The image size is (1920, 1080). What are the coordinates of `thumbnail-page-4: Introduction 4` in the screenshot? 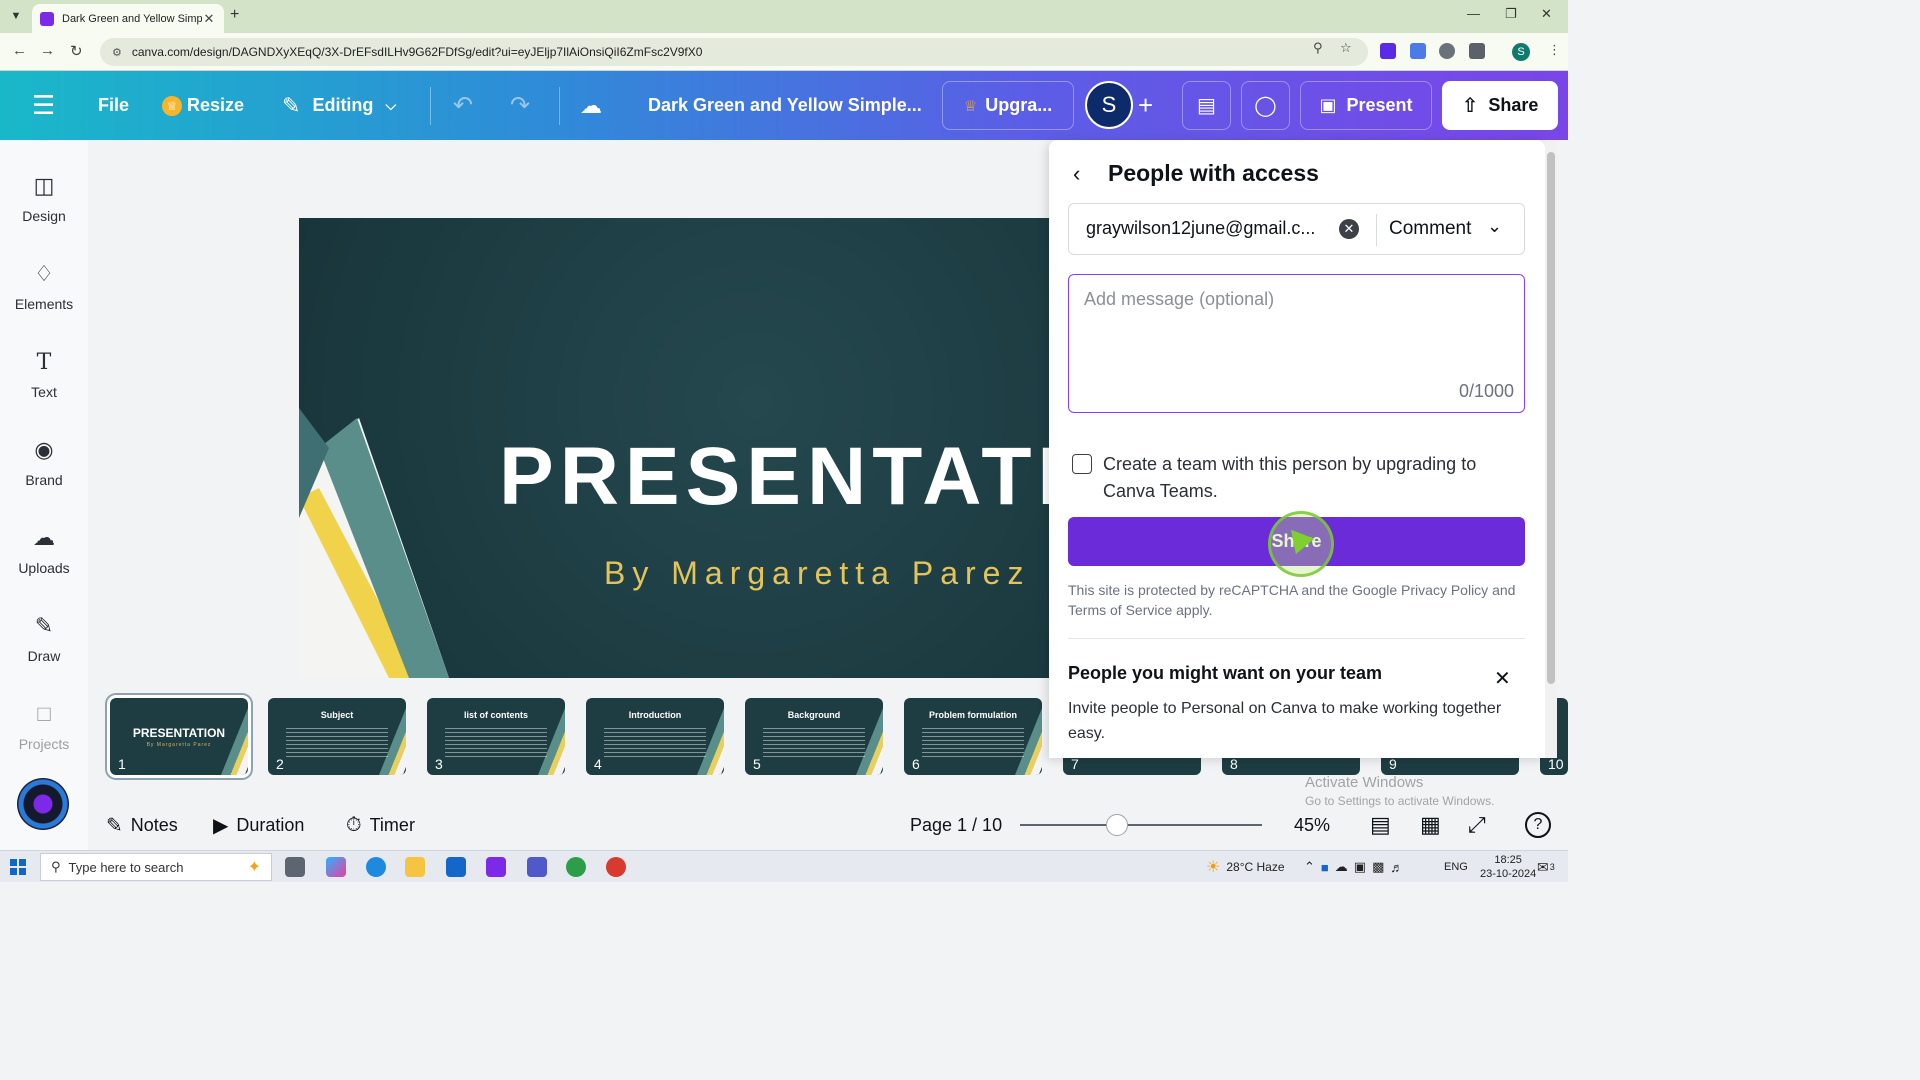 It's located at (655, 736).